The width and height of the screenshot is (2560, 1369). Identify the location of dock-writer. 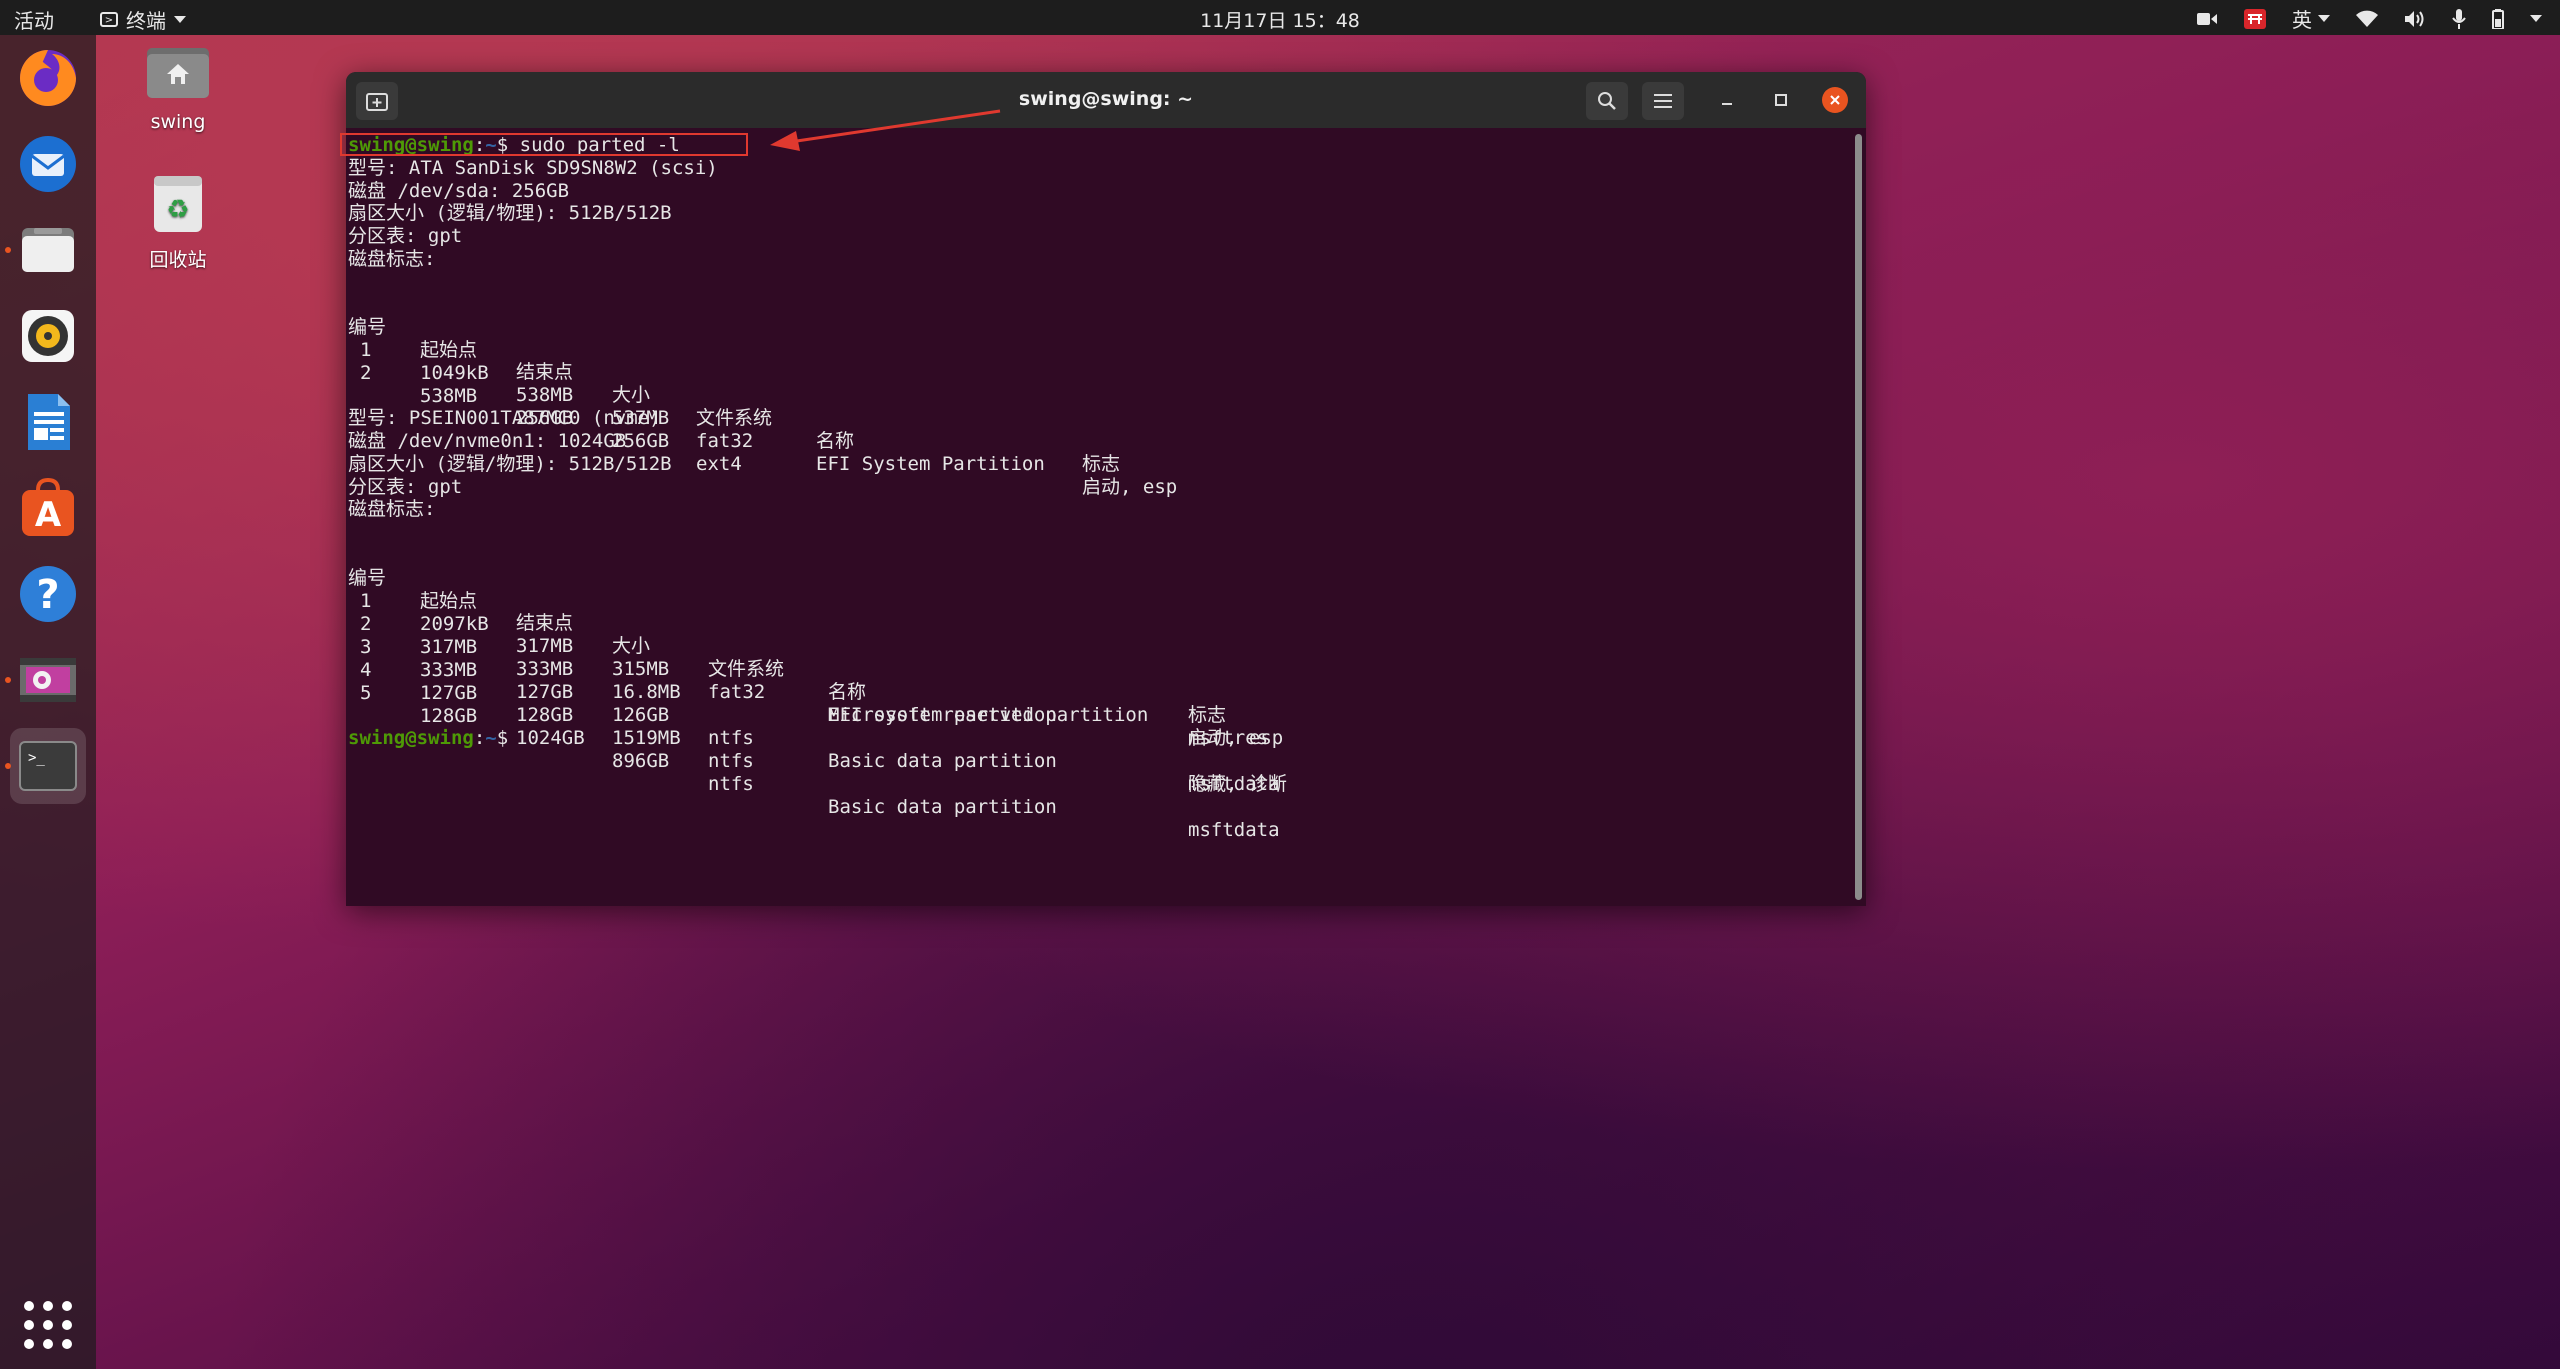
(48, 422).